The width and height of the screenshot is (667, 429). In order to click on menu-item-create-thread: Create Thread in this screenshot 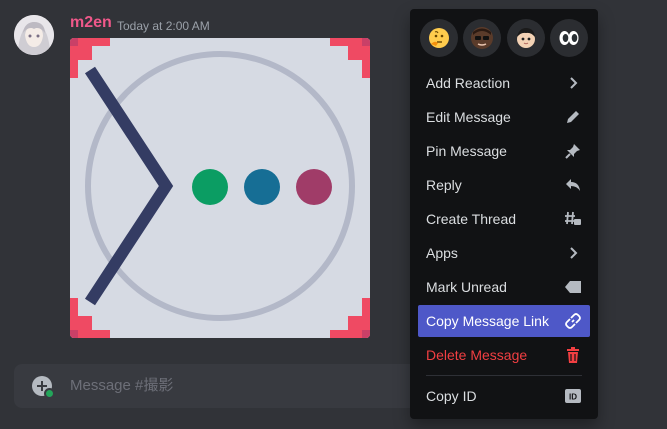, I will do `click(504, 219)`.